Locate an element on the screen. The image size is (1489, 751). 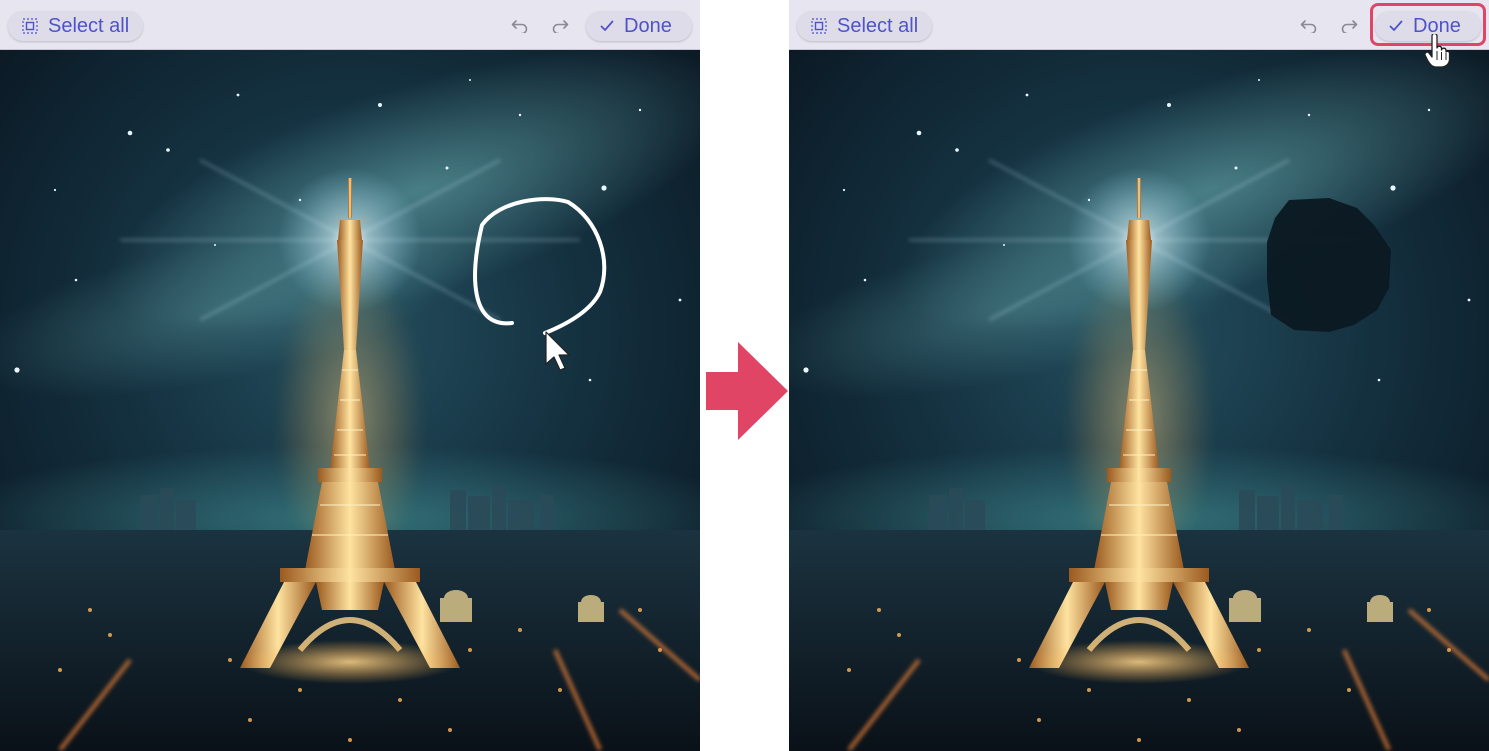
hand-pointer-icon is located at coordinates (1437, 51).